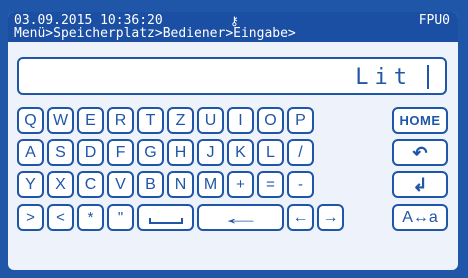 This screenshot has width=468, height=278. I want to click on key-quote: ", so click(120, 217).